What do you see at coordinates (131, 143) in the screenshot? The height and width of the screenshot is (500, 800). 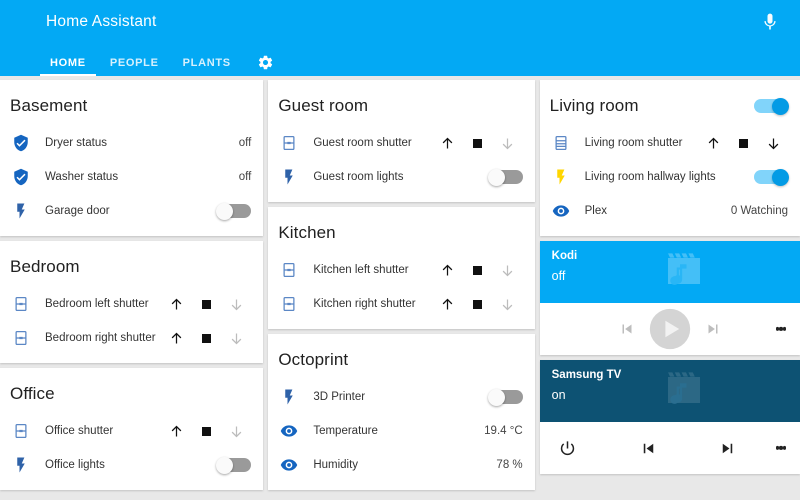 I see `row-dryer-status: Dryer status off` at bounding box center [131, 143].